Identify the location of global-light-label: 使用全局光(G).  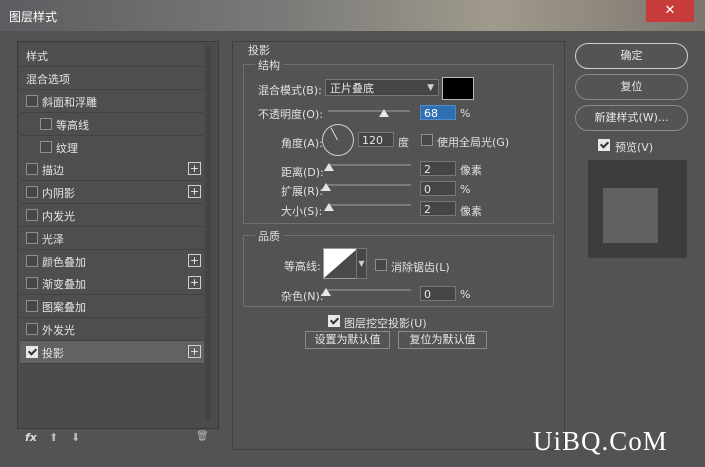
(473, 142).